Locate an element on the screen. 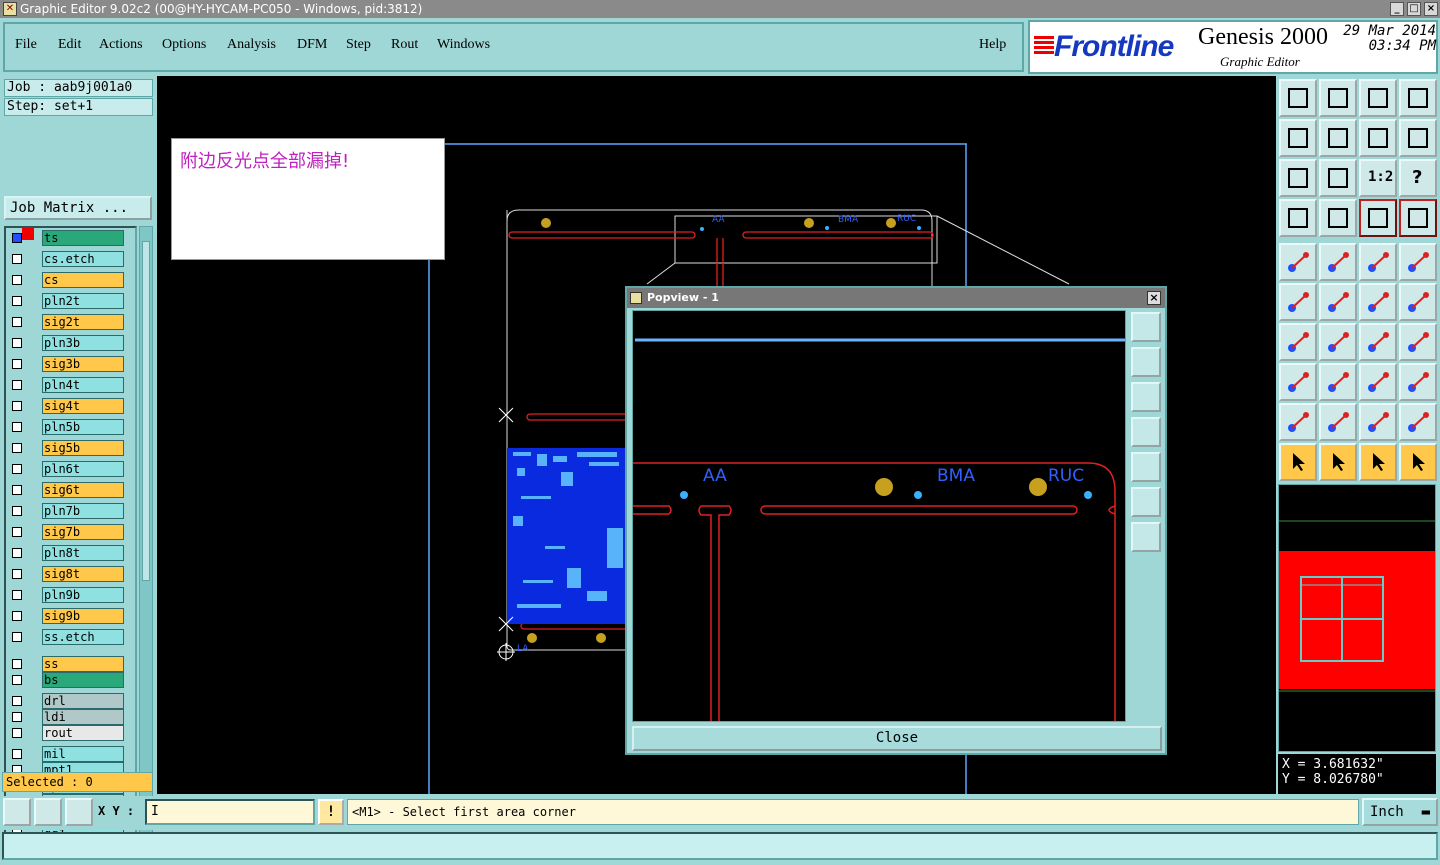 Image resolution: width=1440 pixels, height=865 pixels. layer-a-icon is located at coordinates (1378, 218).